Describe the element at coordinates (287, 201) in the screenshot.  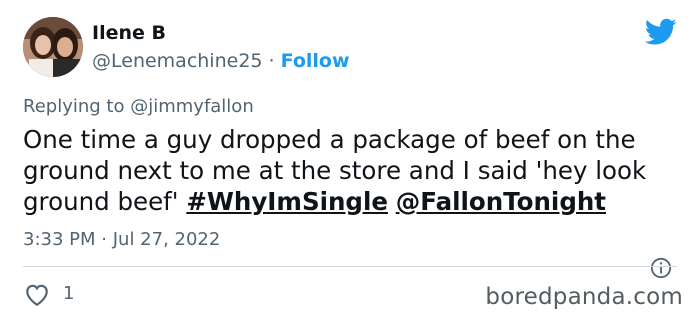
I see `hashtag-link: #WhyImSingle` at that location.